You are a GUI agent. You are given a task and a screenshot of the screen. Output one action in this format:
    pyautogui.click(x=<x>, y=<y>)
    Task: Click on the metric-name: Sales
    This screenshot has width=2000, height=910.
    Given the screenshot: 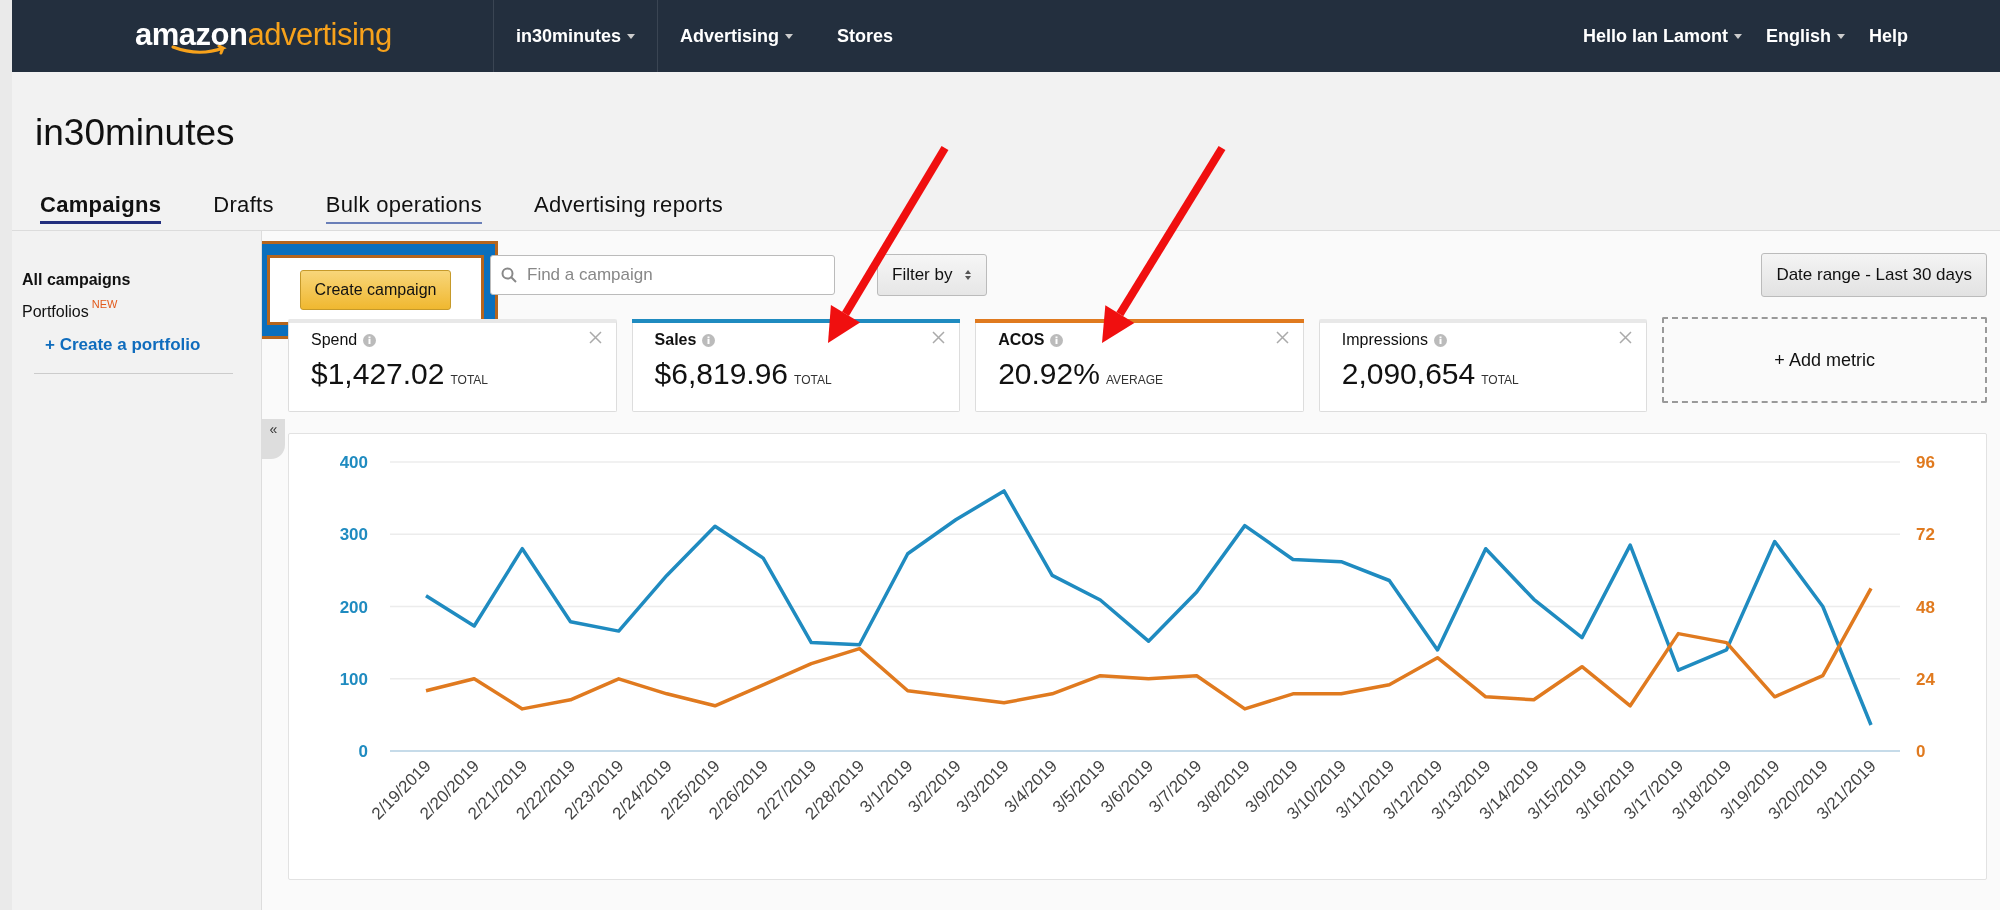 What is the action you would take?
    pyautogui.click(x=675, y=340)
    